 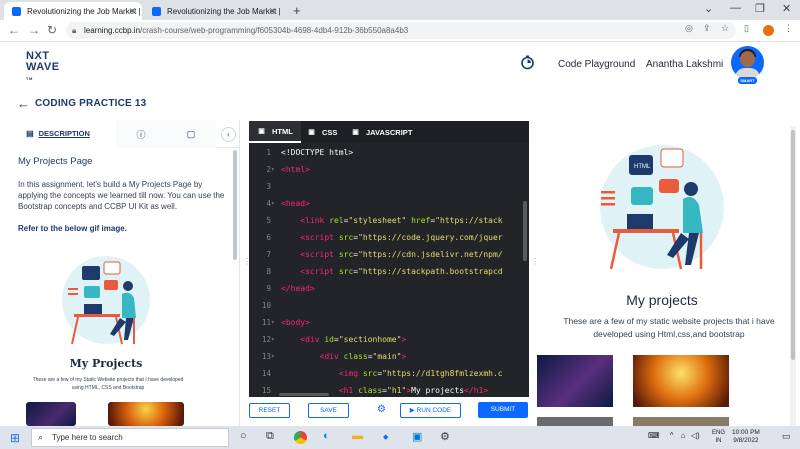 I want to click on code-line: 3, so click(x=387, y=186).